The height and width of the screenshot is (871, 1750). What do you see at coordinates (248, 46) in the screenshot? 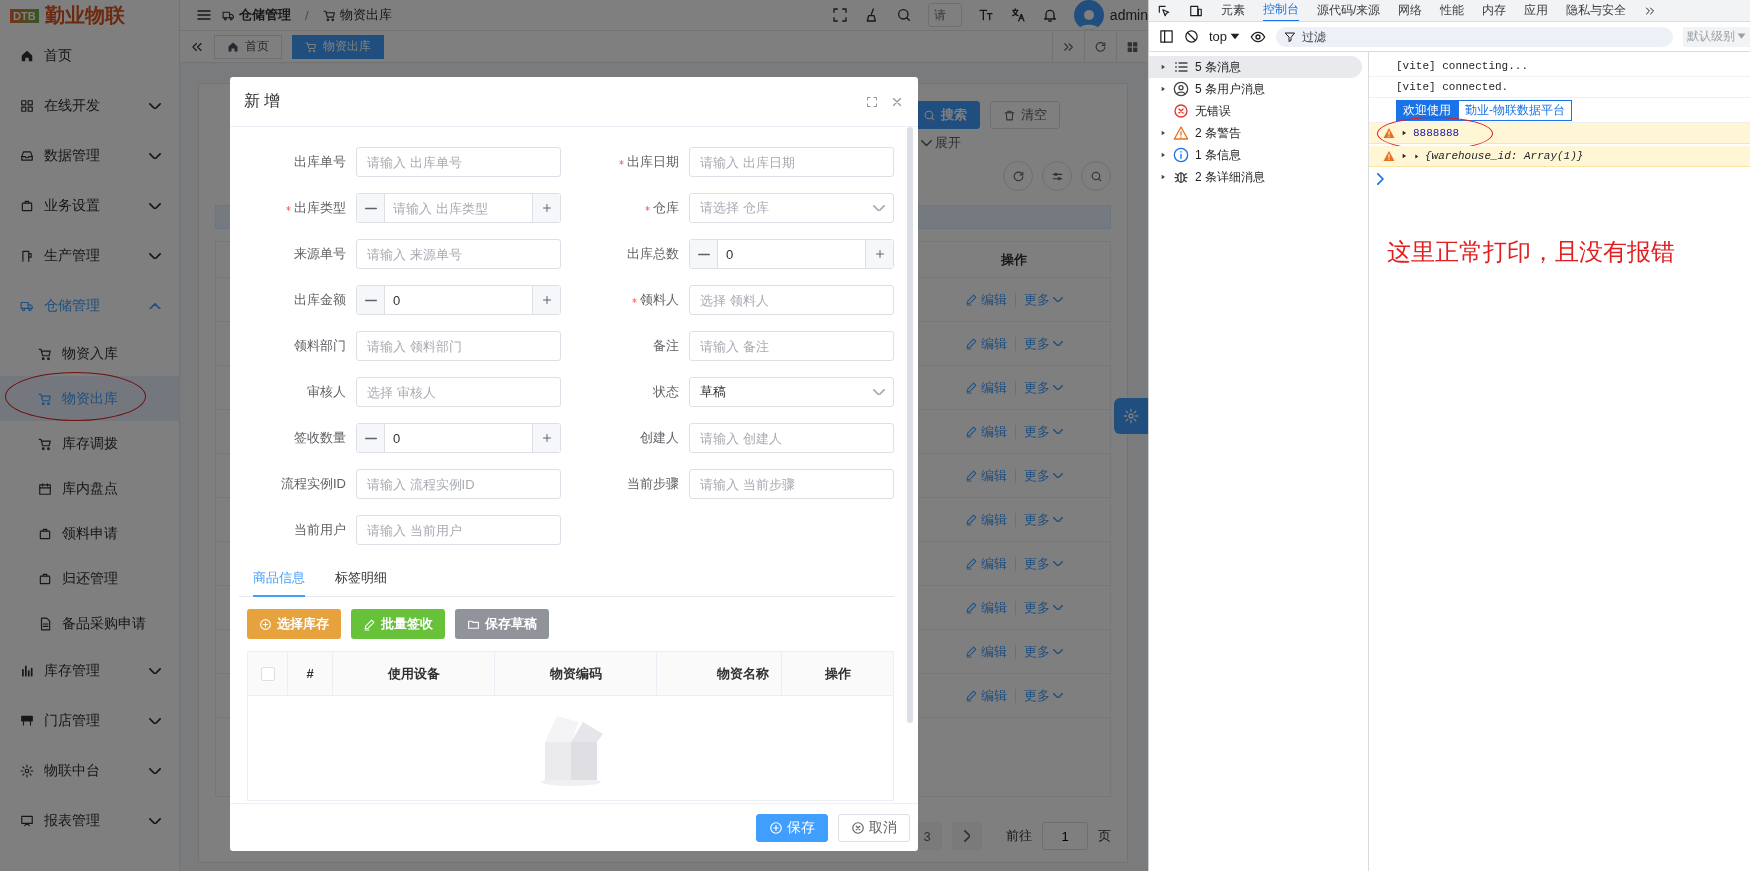
I see `page-tab: 首页` at bounding box center [248, 46].